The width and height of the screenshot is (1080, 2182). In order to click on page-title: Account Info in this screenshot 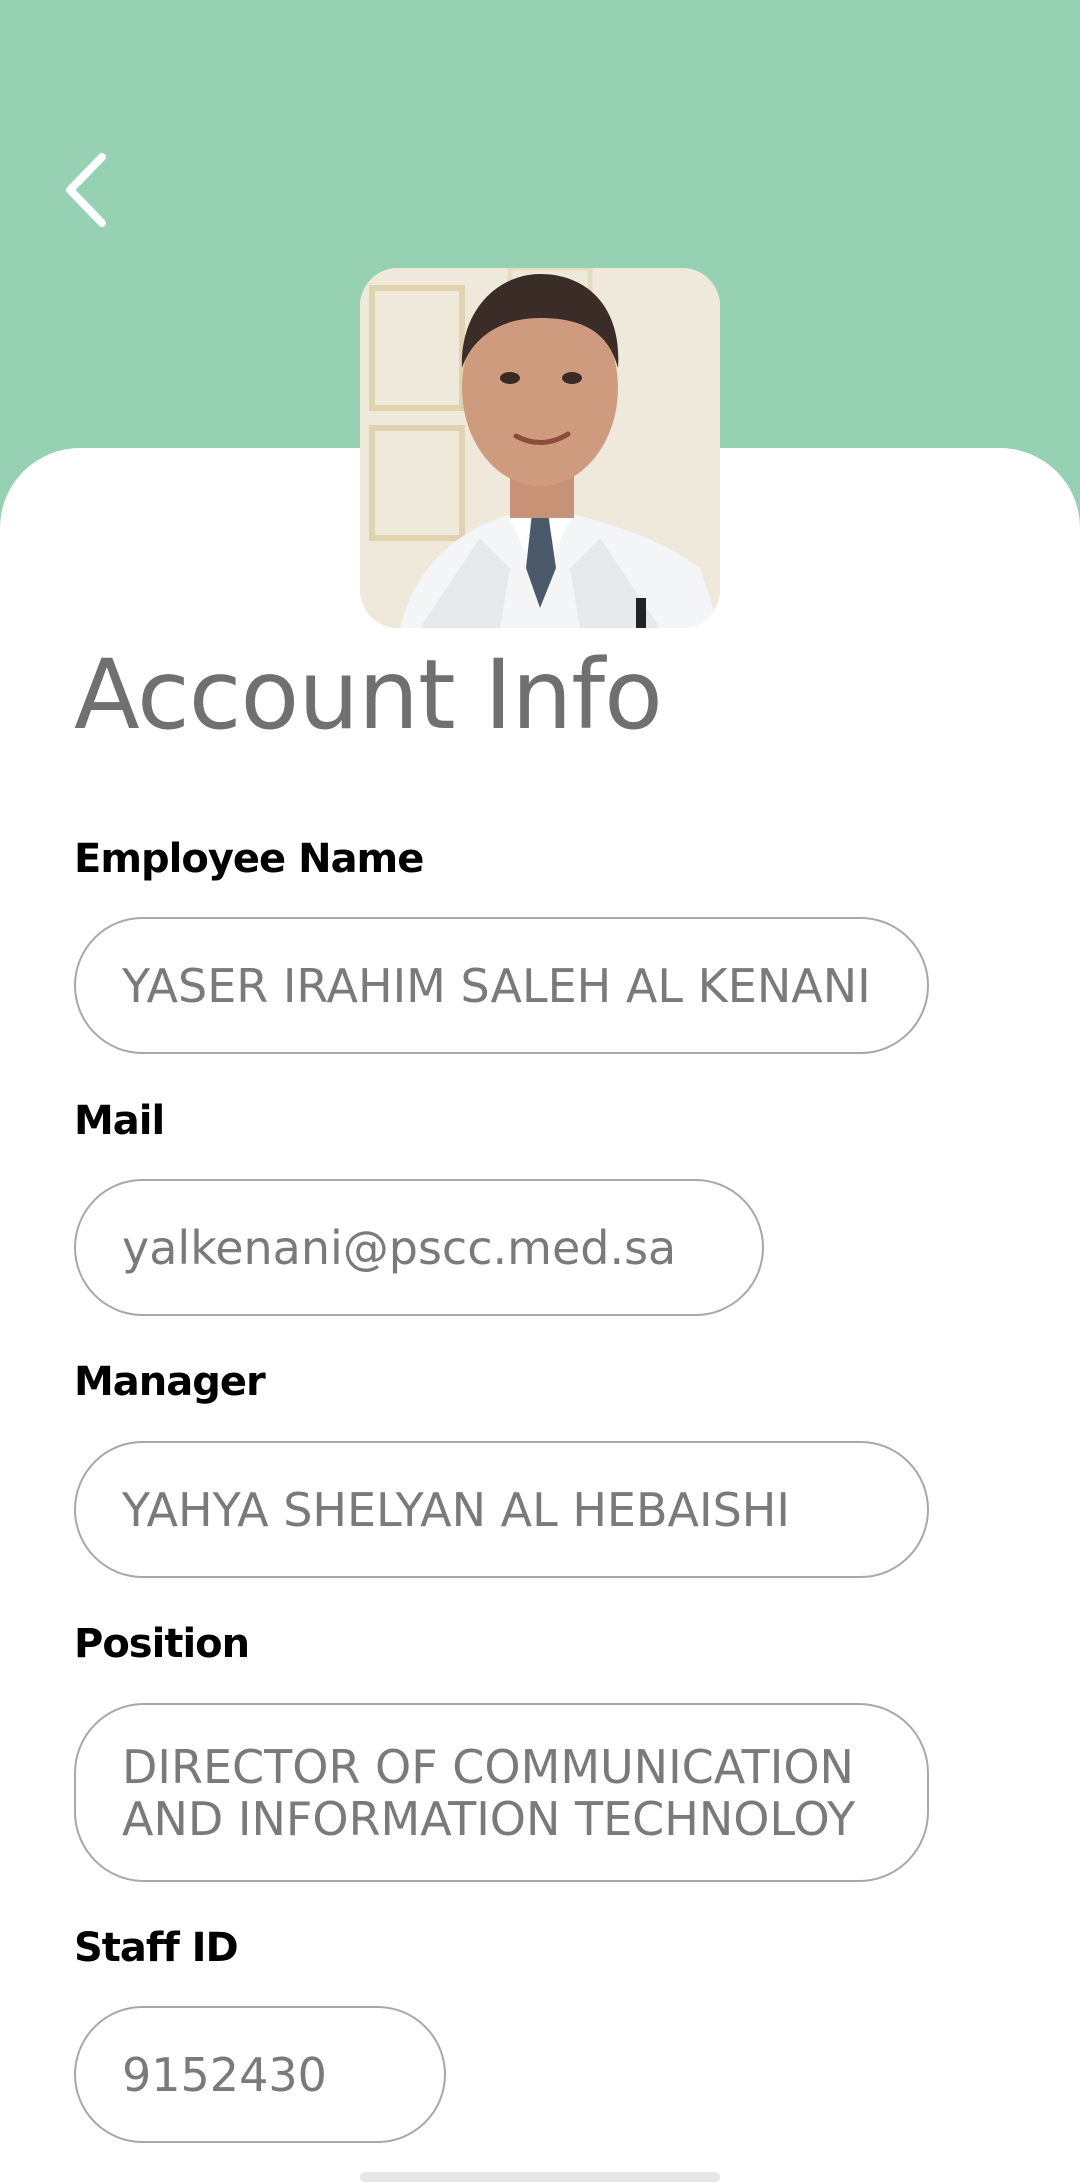, I will do `click(368, 695)`.